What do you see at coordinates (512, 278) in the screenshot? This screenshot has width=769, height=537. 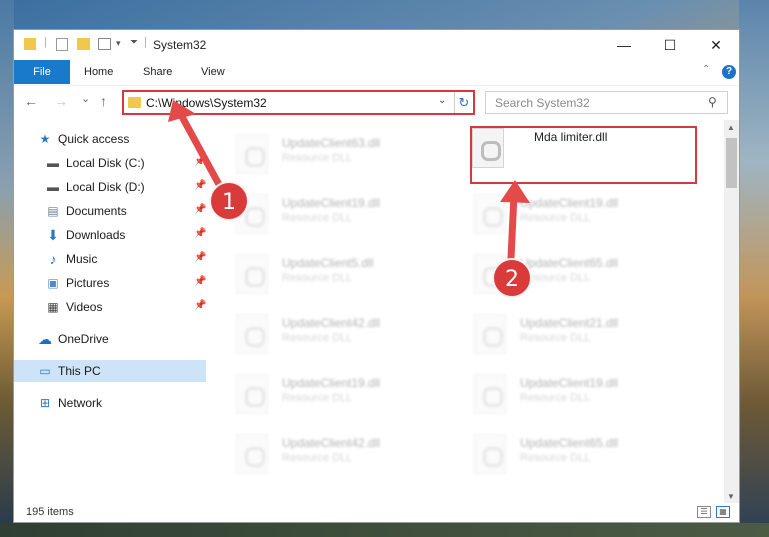 I see `step-badge-2: 2` at bounding box center [512, 278].